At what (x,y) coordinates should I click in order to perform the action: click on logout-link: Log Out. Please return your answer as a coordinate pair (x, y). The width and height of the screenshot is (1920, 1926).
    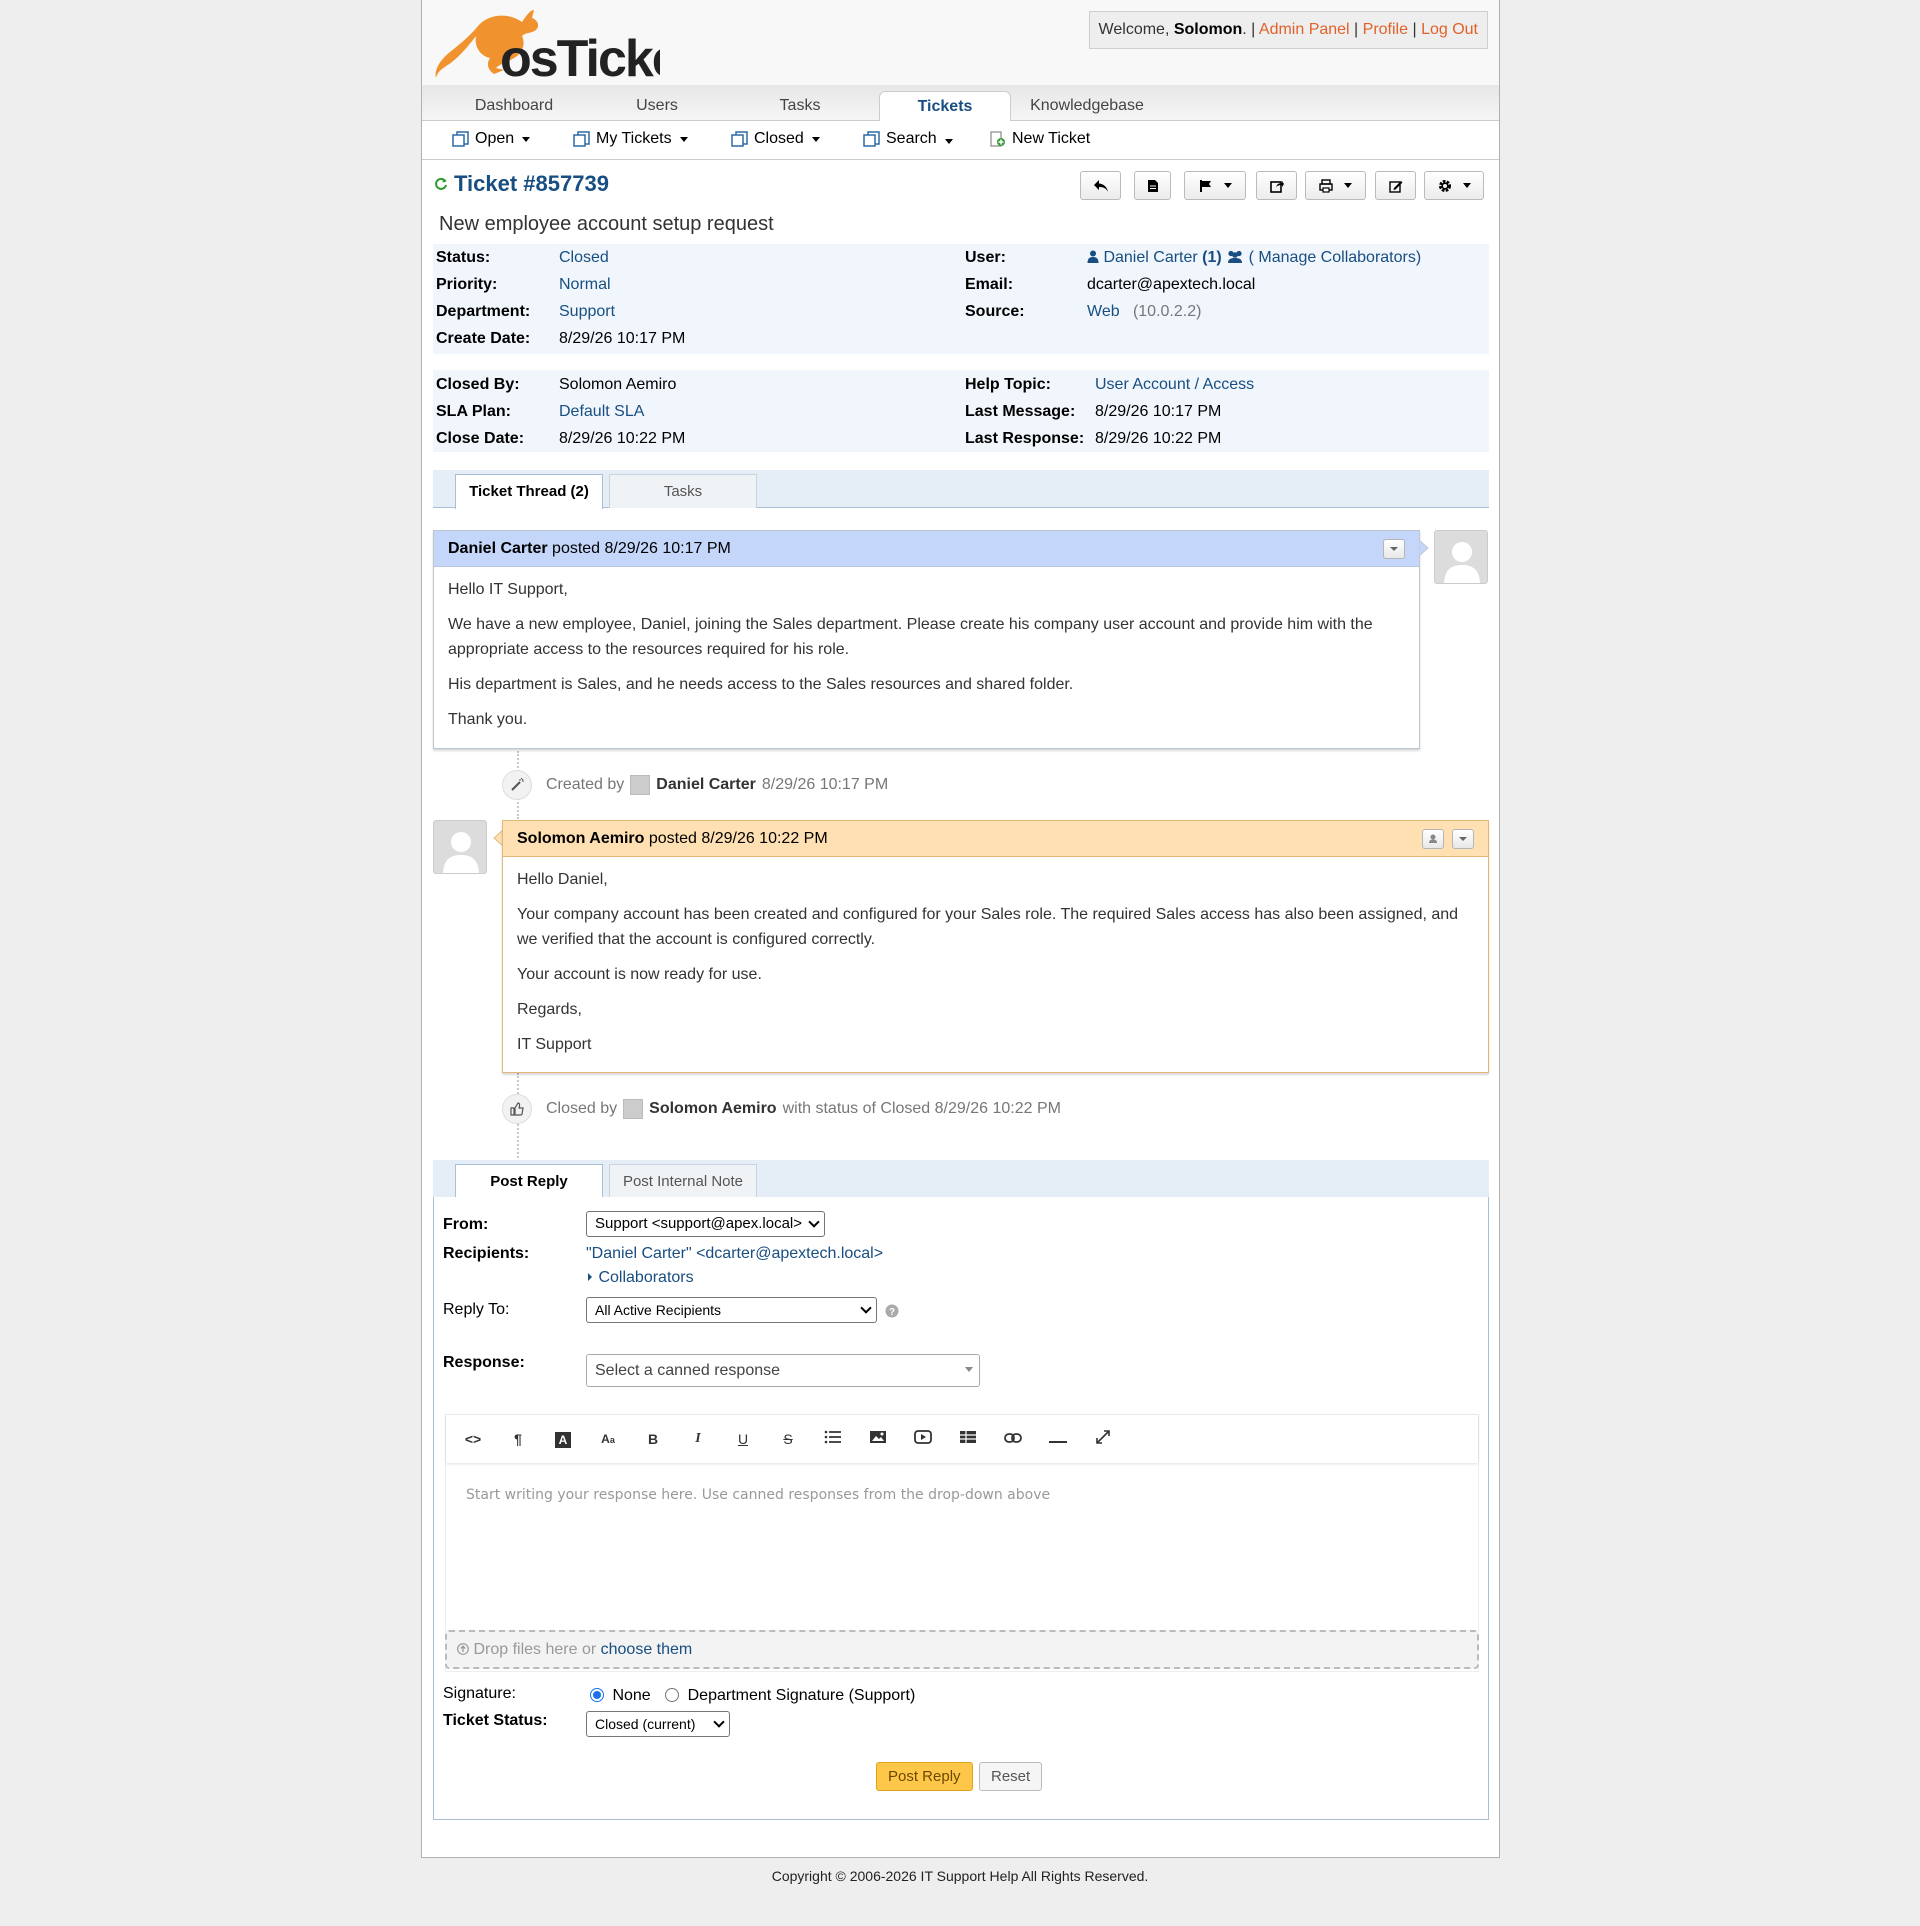
    Looking at the image, I should click on (1449, 29).